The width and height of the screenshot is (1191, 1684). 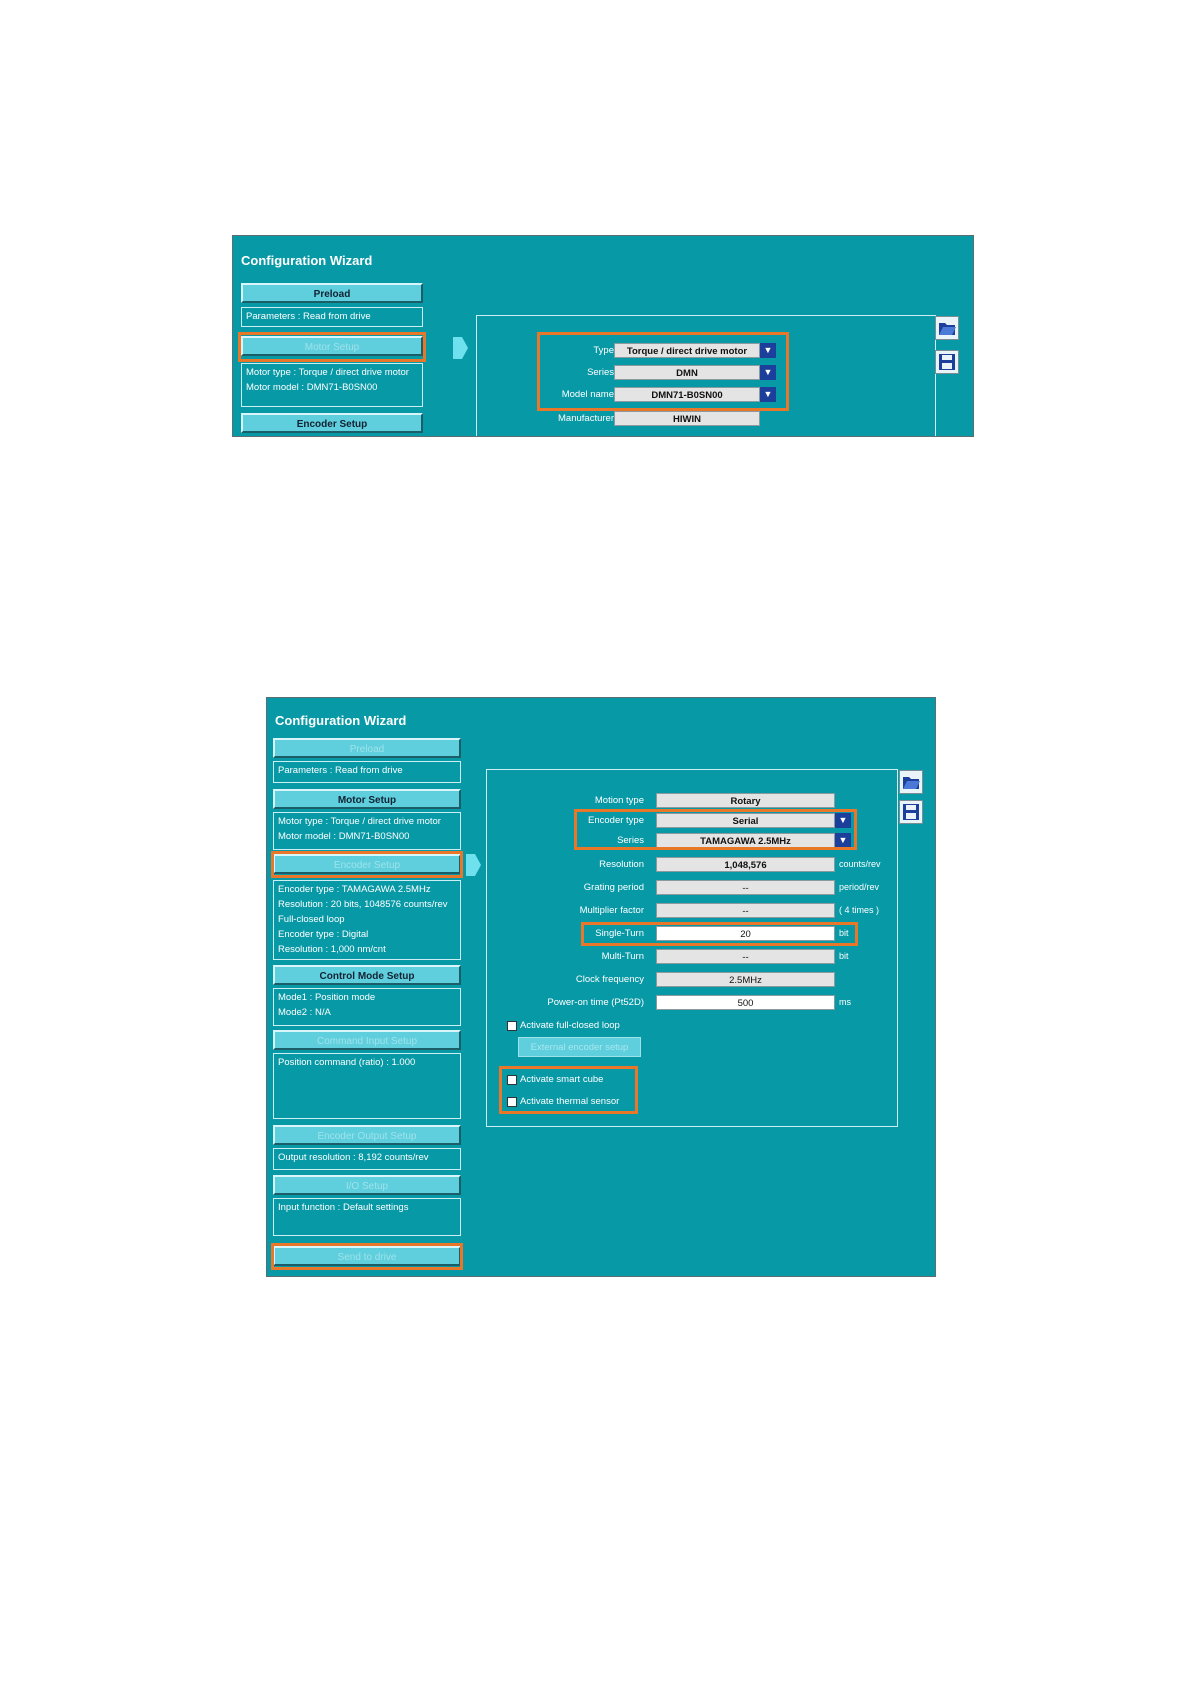 I want to click on single-turn-unit: bit, so click(x=844, y=933).